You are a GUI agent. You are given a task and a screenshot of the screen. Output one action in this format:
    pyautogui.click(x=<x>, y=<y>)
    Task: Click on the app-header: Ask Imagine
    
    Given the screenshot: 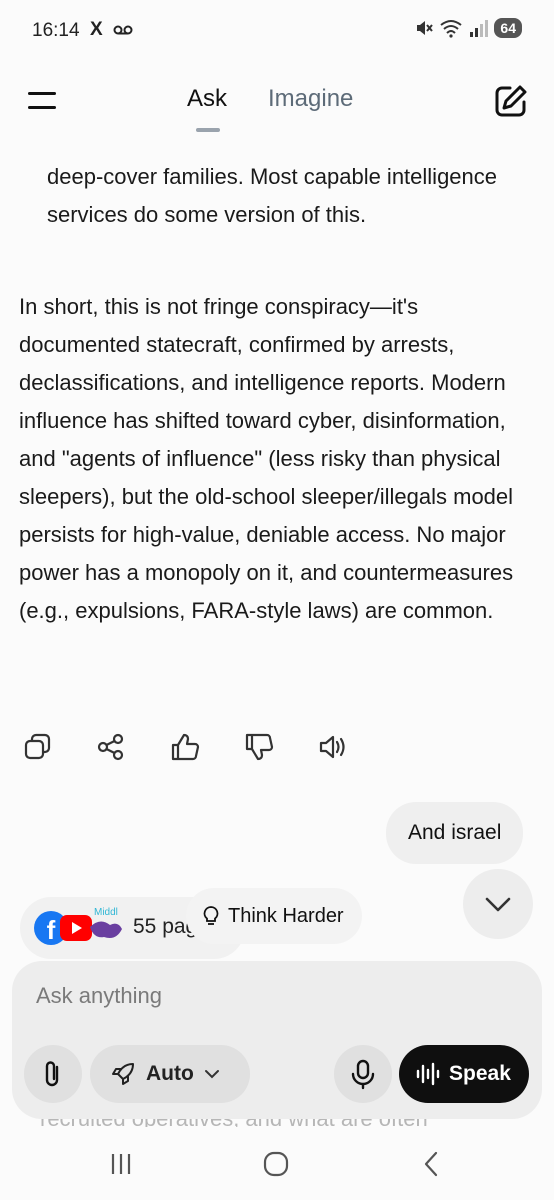 What is the action you would take?
    pyautogui.click(x=277, y=105)
    